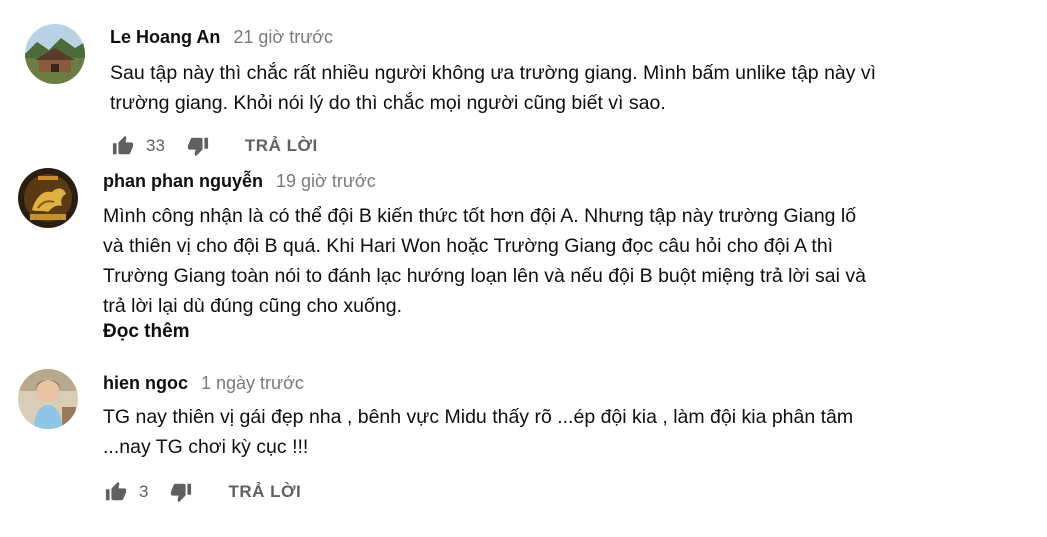 The height and width of the screenshot is (537, 1047). I want to click on timestamp: 1 ngày trước, so click(252, 383).